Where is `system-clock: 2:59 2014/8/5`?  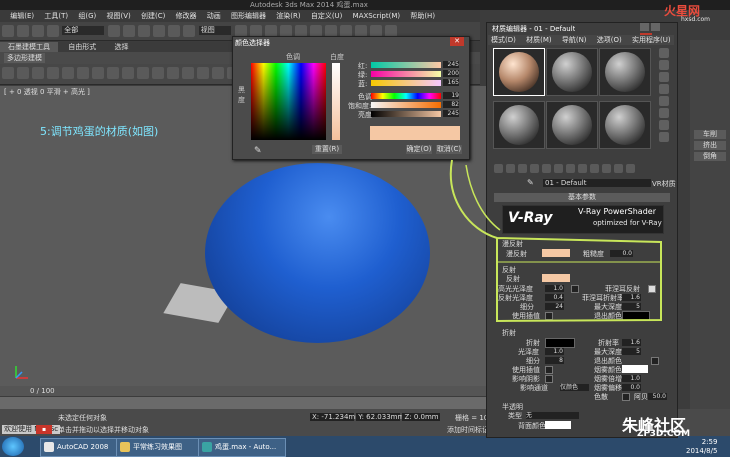 system-clock: 2:59 2014/8/5 is located at coordinates (701, 447).